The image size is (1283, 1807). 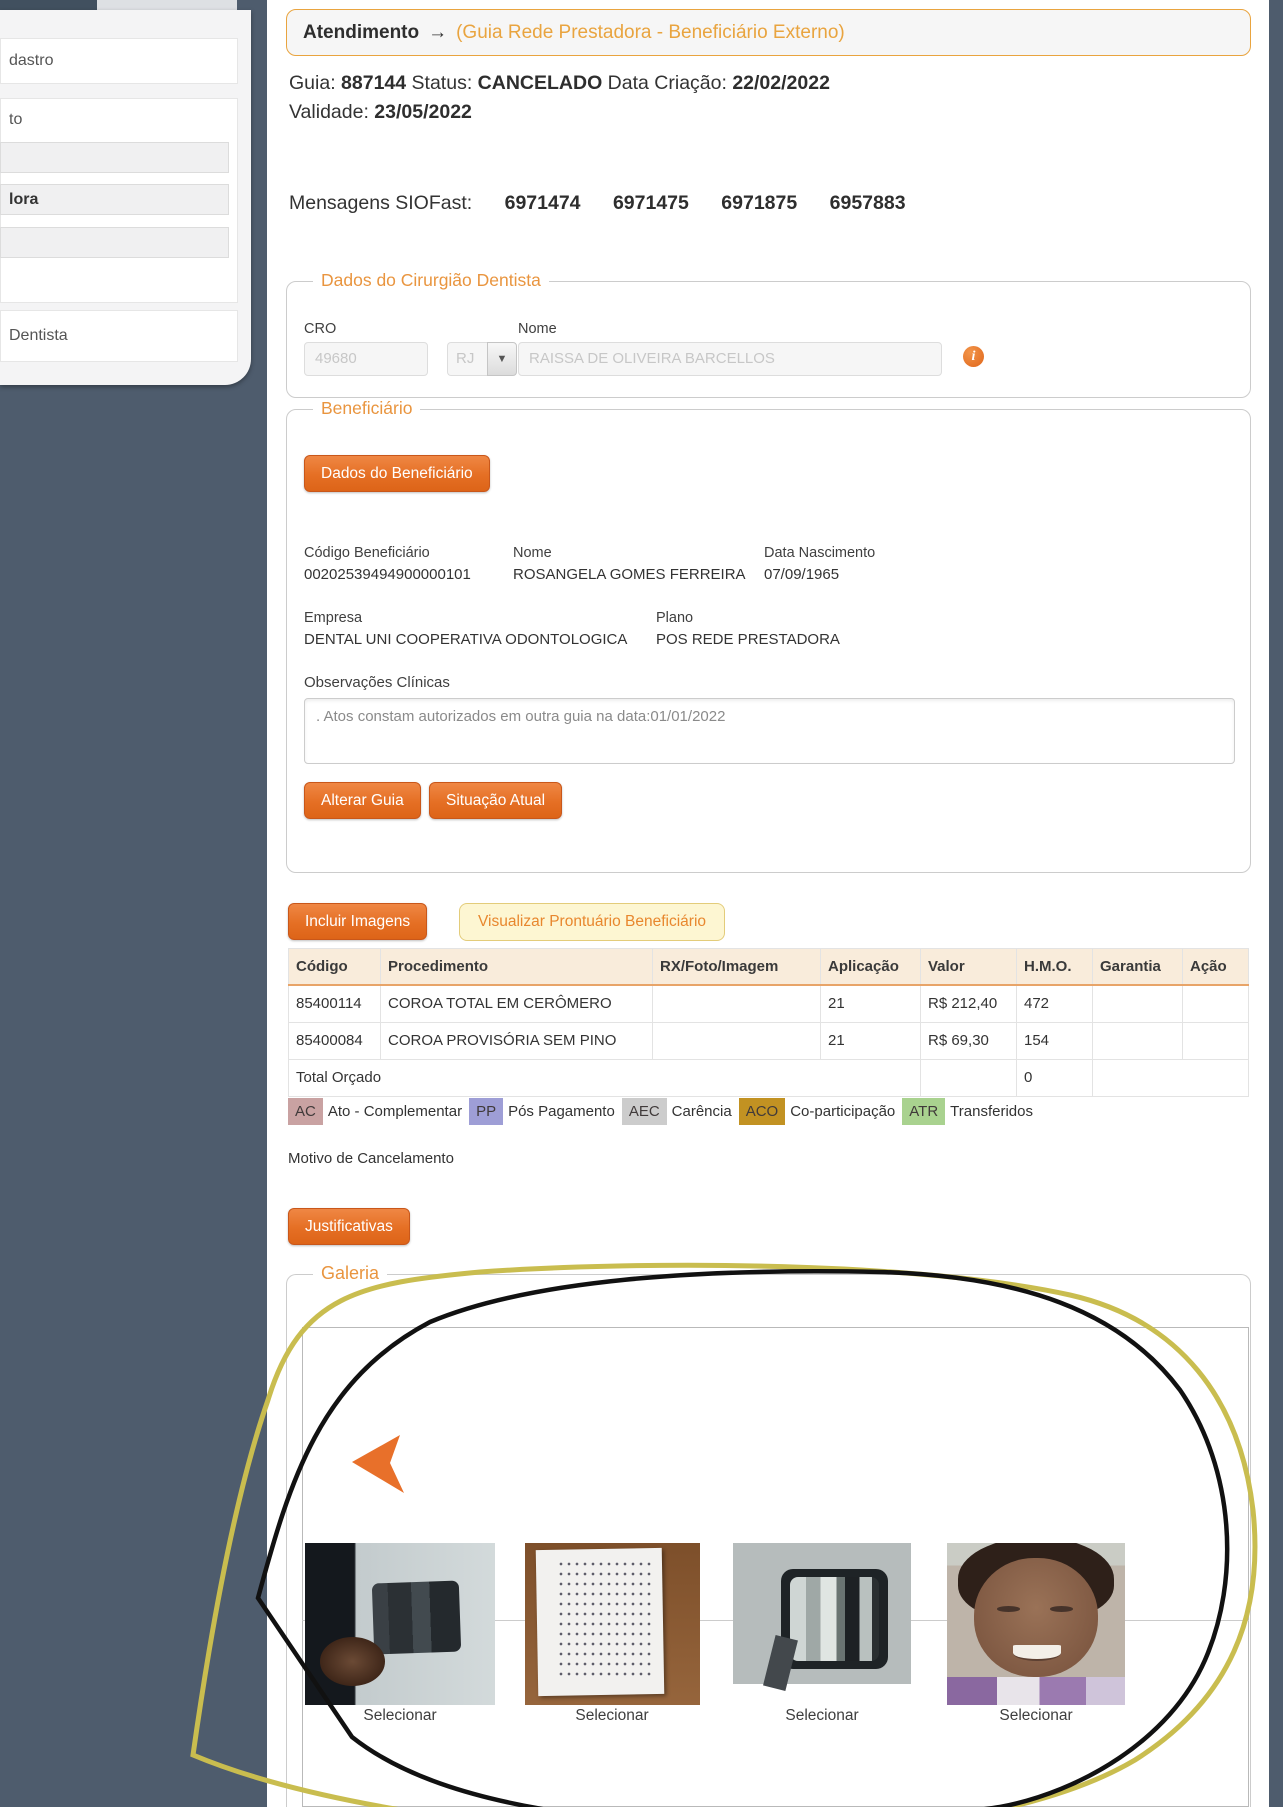 I want to click on mensagem-id: 6957883, so click(x=867, y=203).